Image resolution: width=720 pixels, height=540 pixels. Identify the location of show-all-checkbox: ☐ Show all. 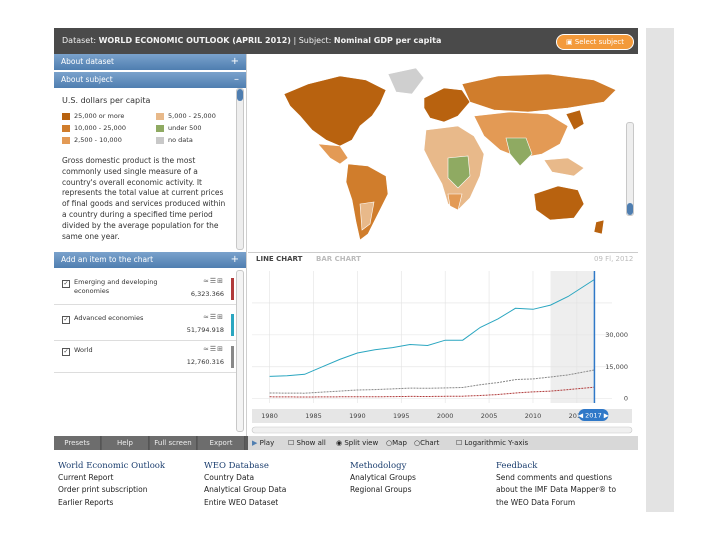
(307, 443).